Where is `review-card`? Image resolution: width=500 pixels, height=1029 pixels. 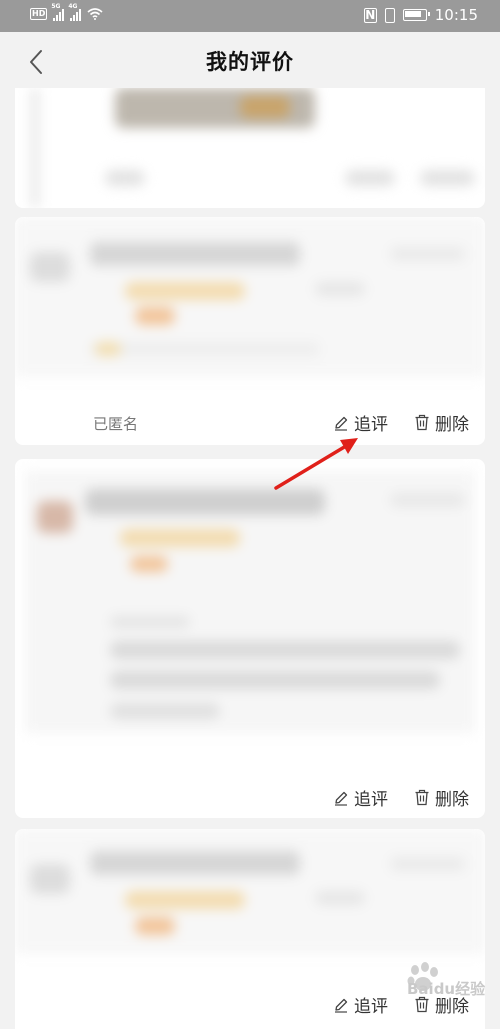 review-card is located at coordinates (250, 148).